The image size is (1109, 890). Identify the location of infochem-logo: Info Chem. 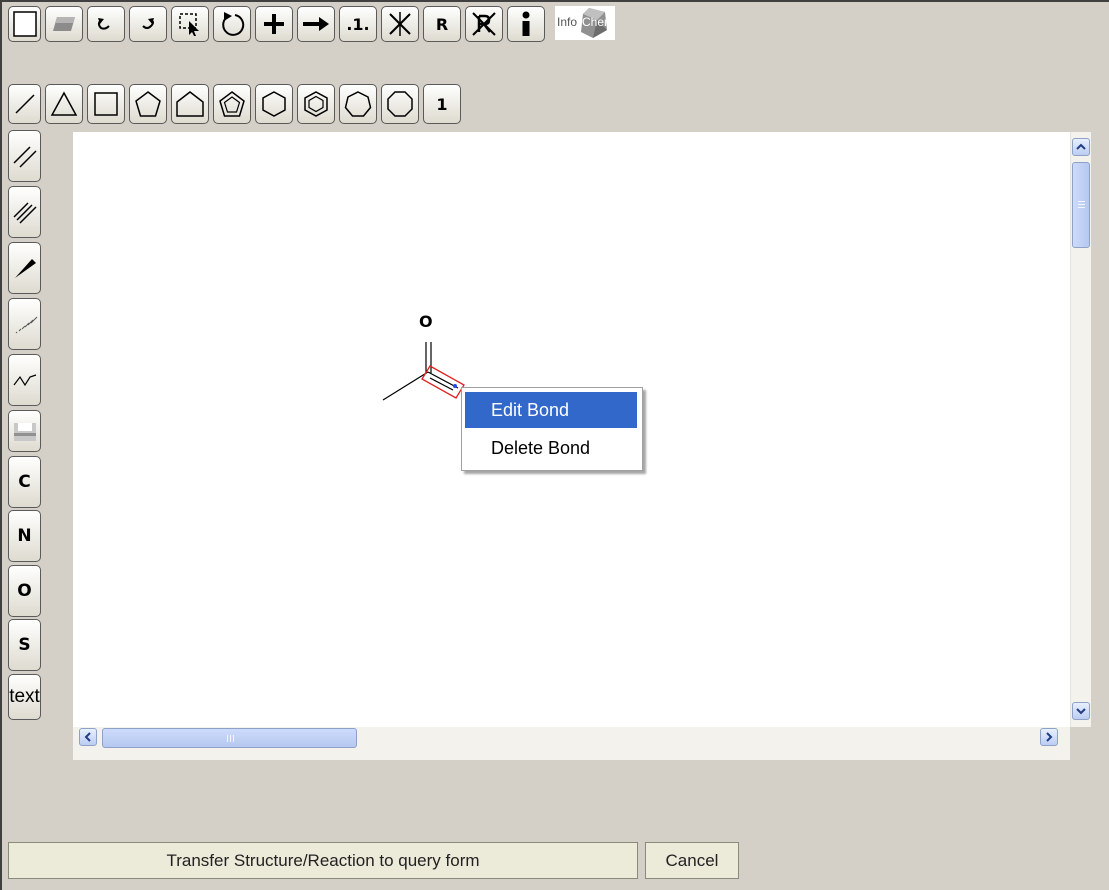
(585, 23).